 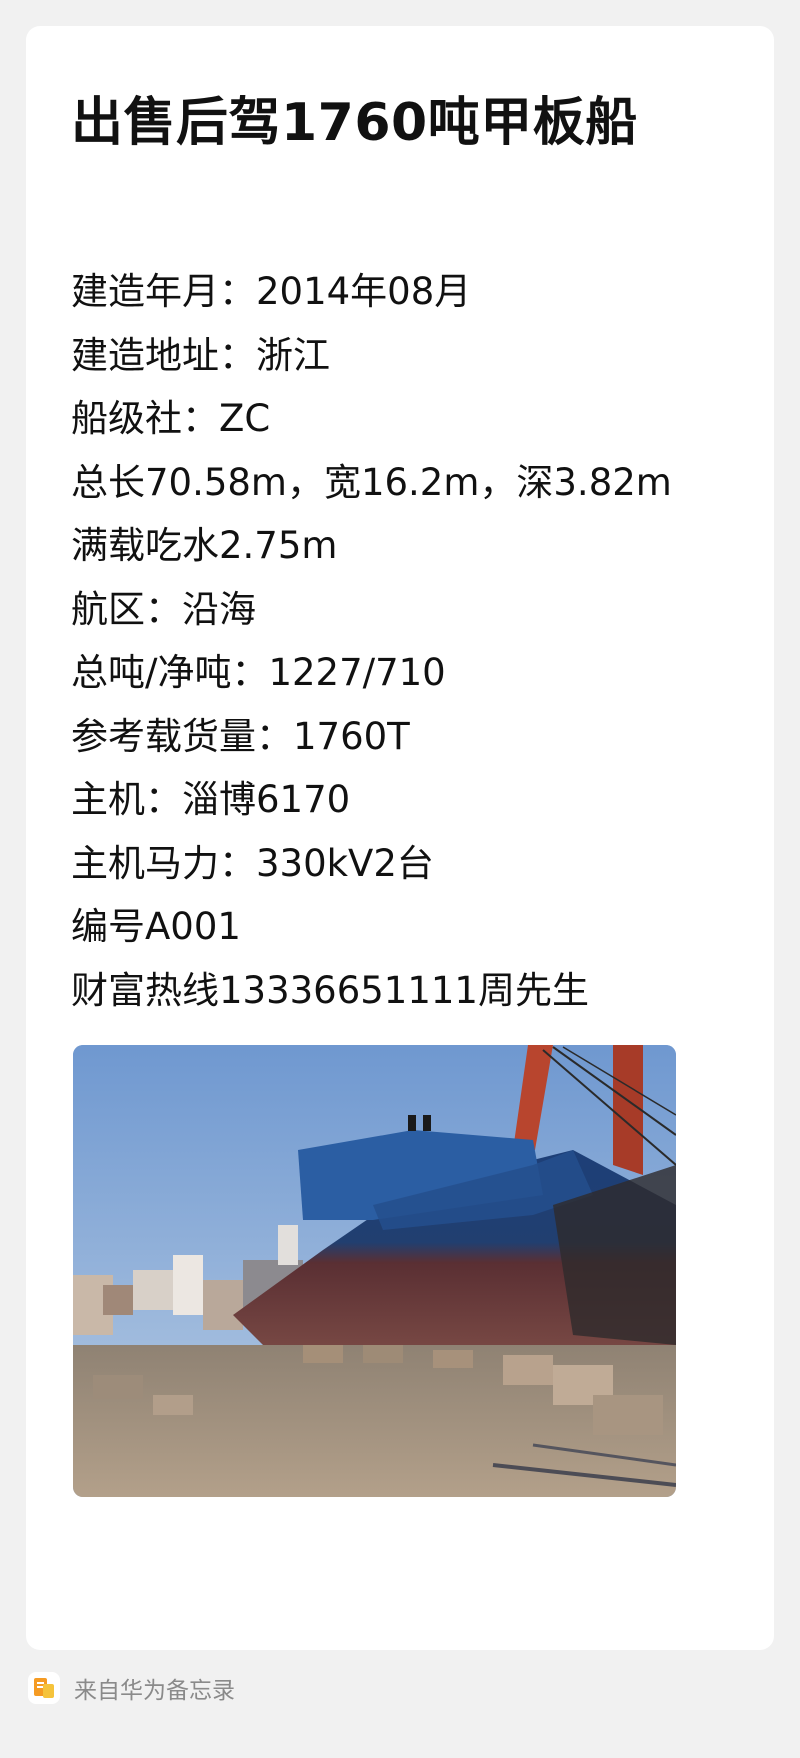 I want to click on footer-source: 来自华为备忘录, so click(x=131, y=1688).